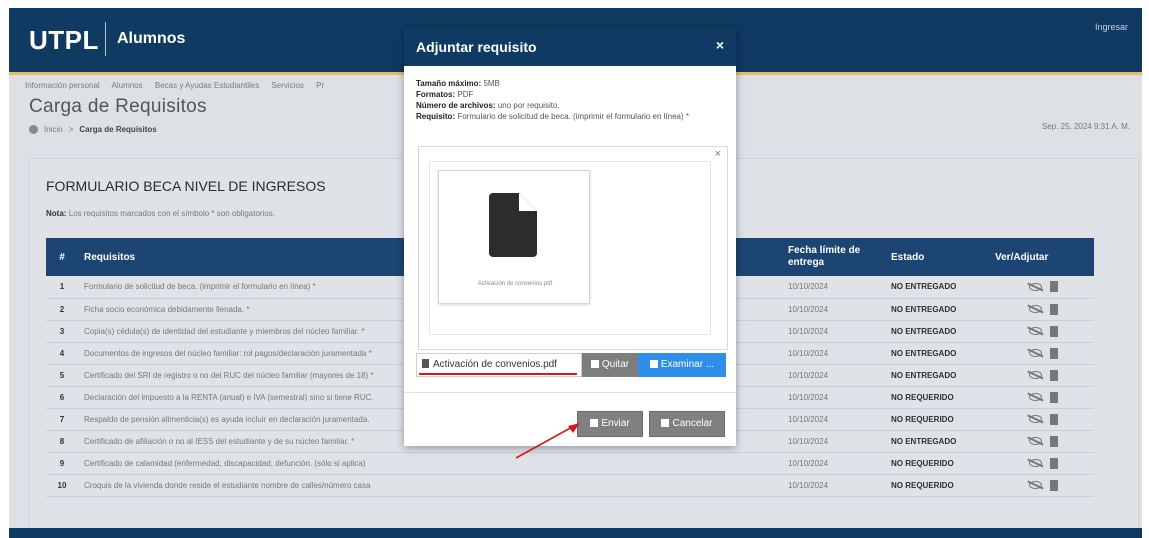 This screenshot has width=1149, height=538. Describe the element at coordinates (207, 85) in the screenshot. I see `nav-item-becas: Becas y Ayudas Estudiantiles` at that location.